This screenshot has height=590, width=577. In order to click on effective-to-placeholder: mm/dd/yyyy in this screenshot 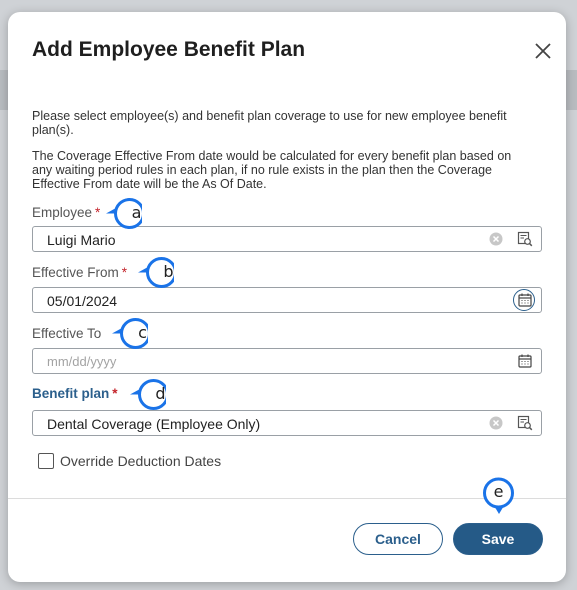, I will do `click(82, 361)`.